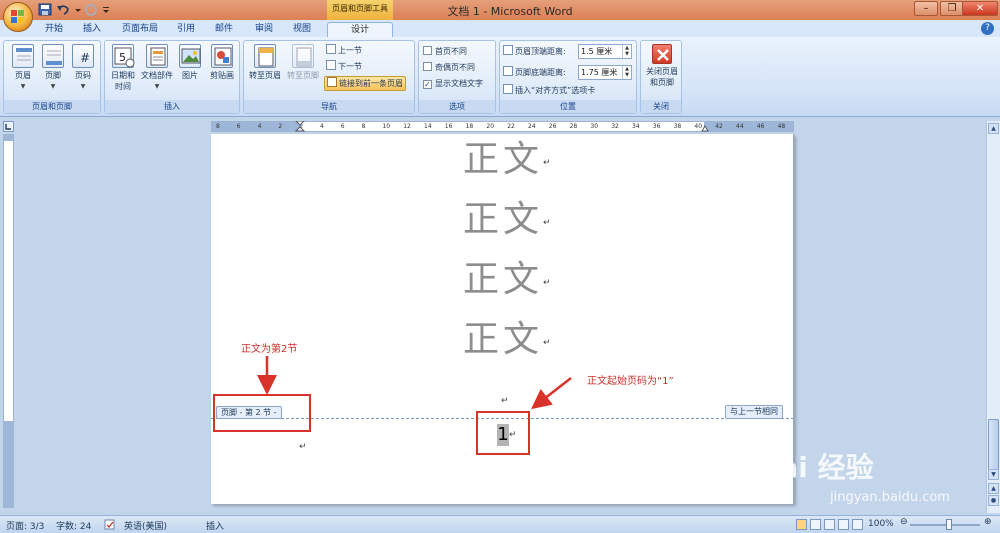  I want to click on insert-alignment-tab-button: 插入“对齐方式”选项卡, so click(549, 91).